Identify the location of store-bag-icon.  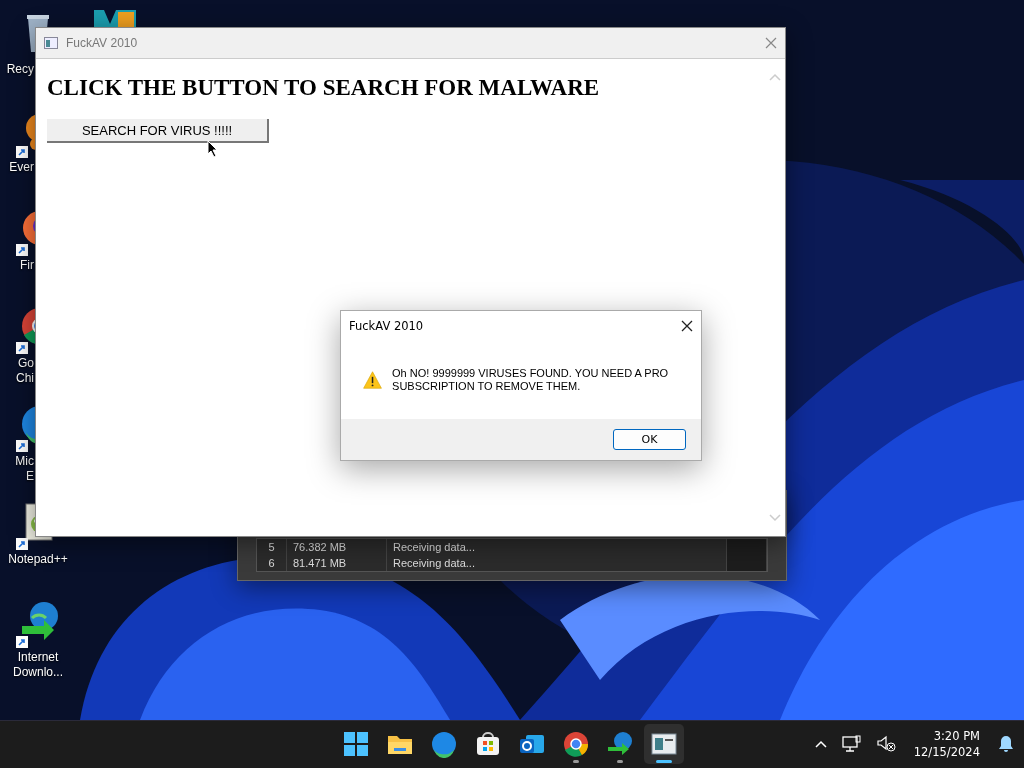
(488, 744).